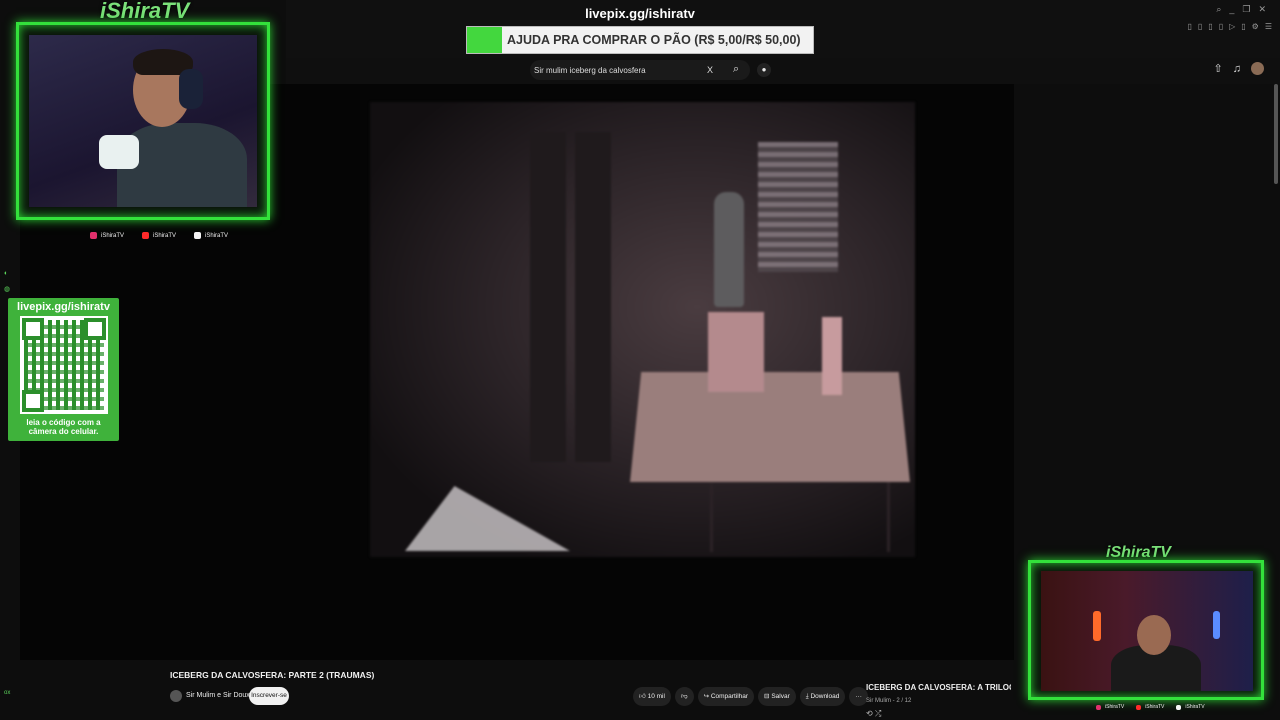 The height and width of the screenshot is (720, 1280). I want to click on search-box: Sir mulim iceberg da calvosfera X ⌕, so click(640, 70).